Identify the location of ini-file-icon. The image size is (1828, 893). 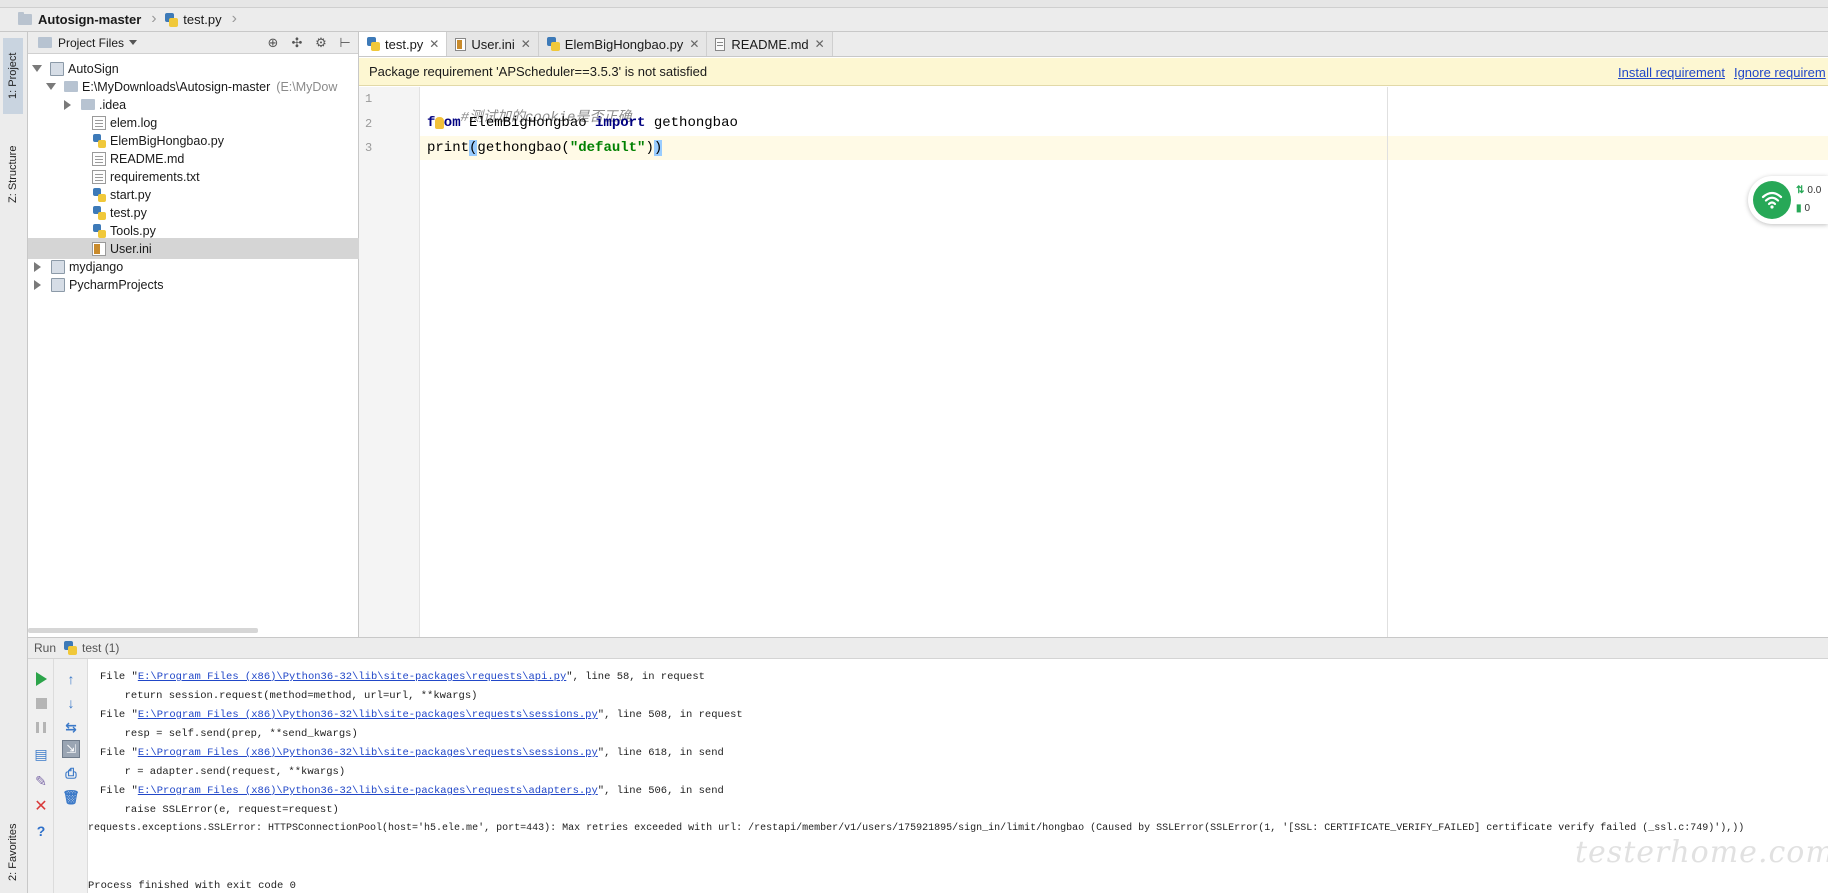
(461, 44).